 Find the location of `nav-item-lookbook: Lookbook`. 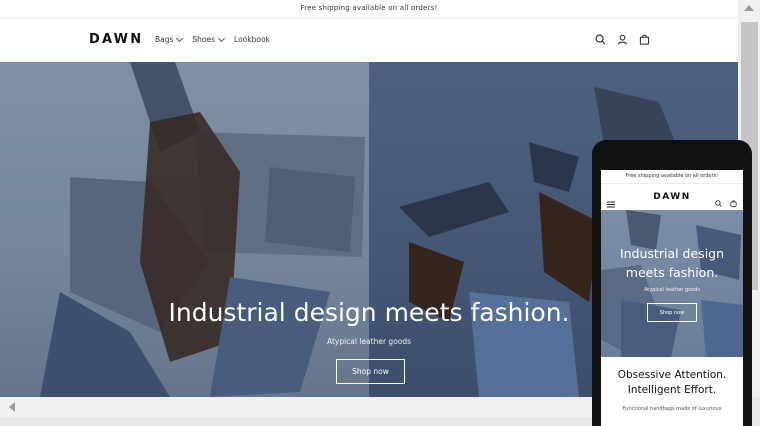

nav-item-lookbook: Lookbook is located at coordinates (252, 39).